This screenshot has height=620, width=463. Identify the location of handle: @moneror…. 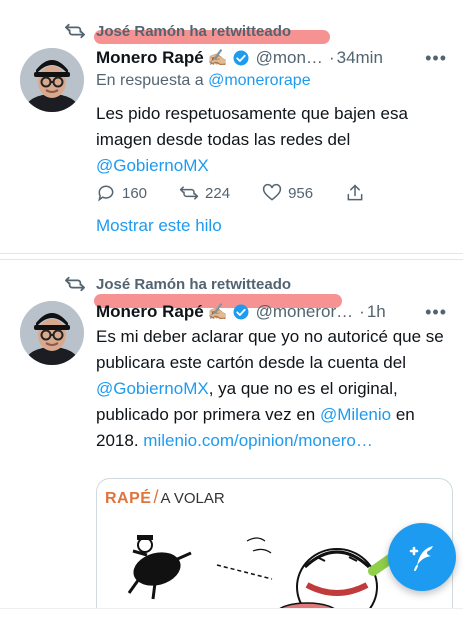
(305, 312).